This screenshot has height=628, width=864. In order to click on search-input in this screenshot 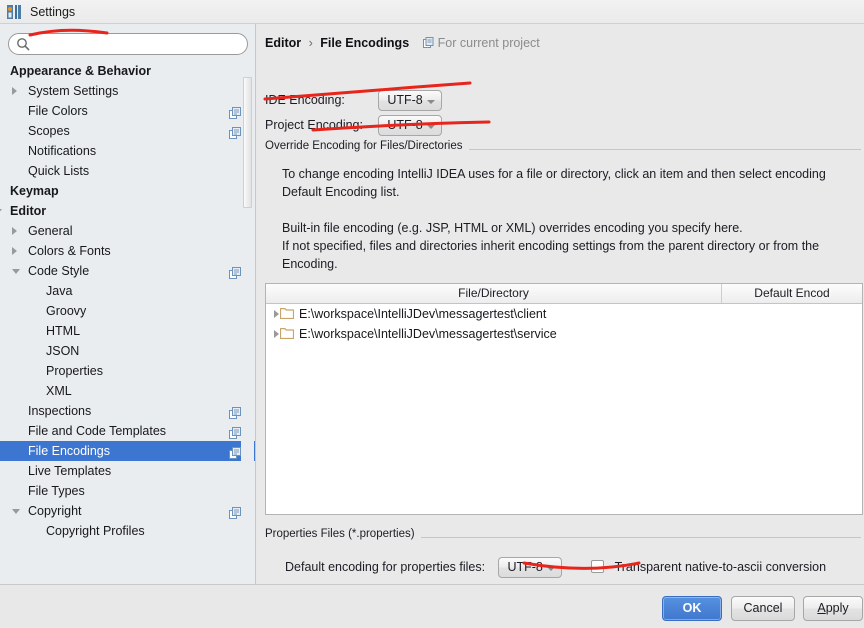, I will do `click(128, 44)`.